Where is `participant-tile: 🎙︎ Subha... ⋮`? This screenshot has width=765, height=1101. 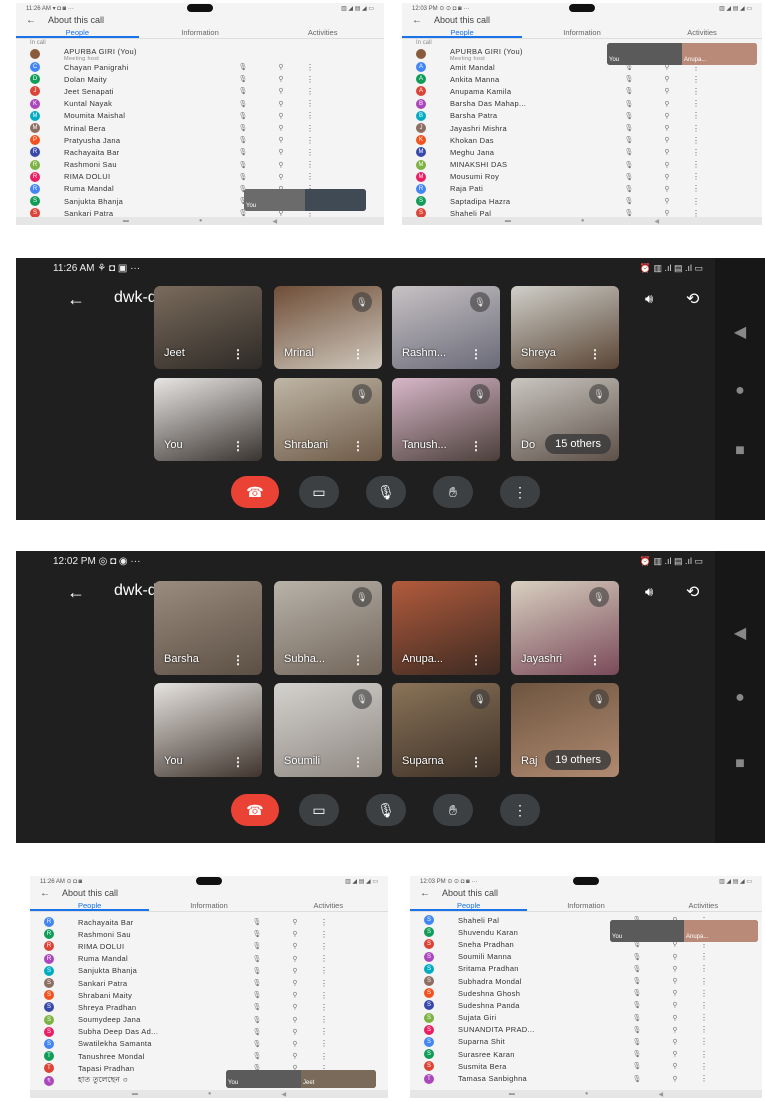
participant-tile: 🎙︎ Subha... ⋮ is located at coordinates (328, 628).